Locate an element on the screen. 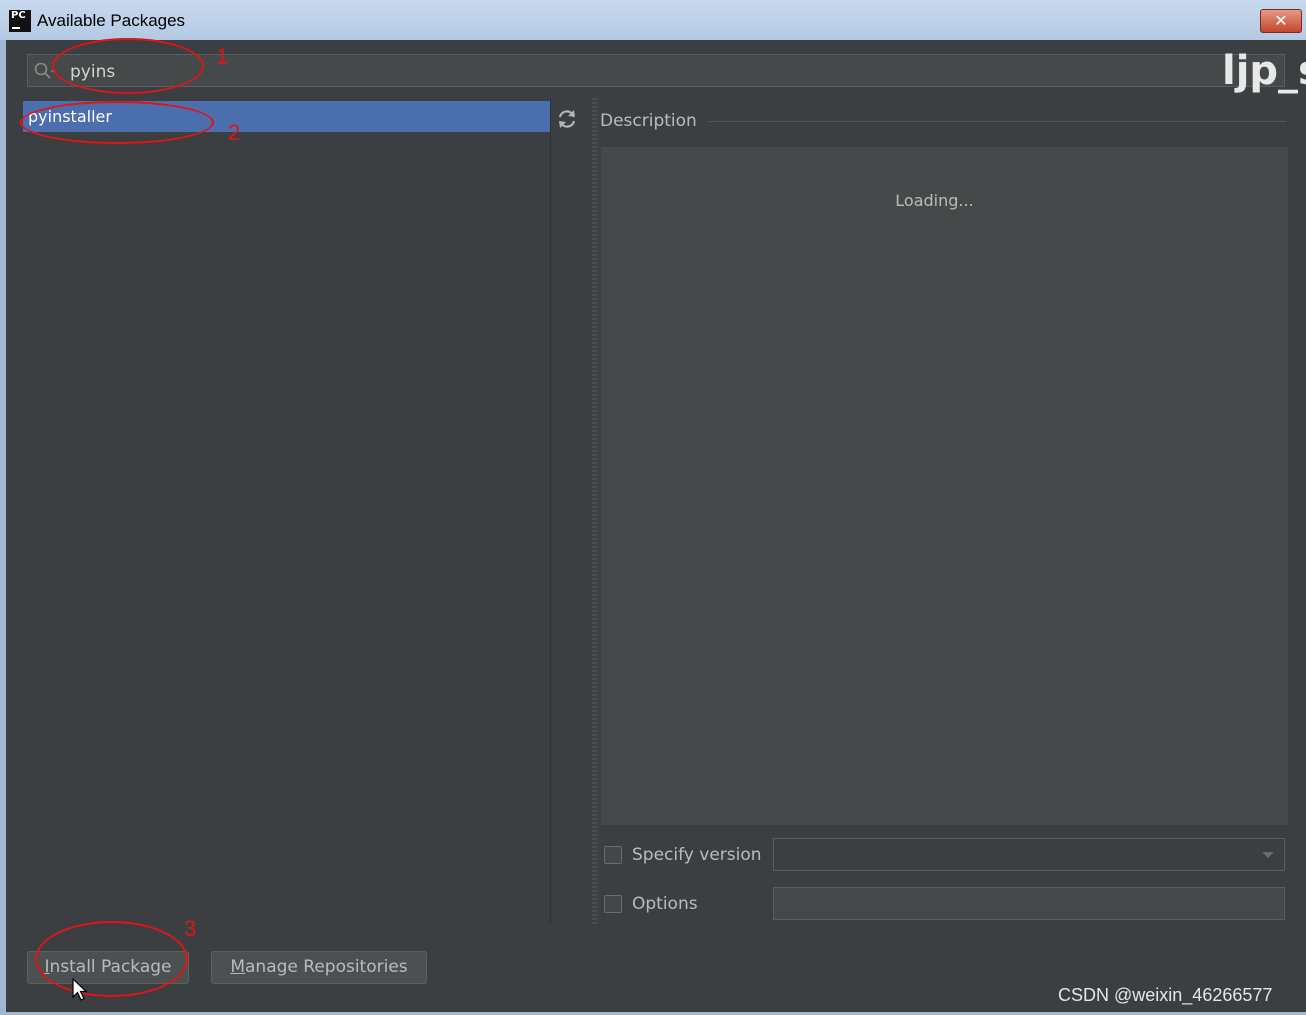 The width and height of the screenshot is (1306, 1015). specify-version-checkbox is located at coordinates (613, 855).